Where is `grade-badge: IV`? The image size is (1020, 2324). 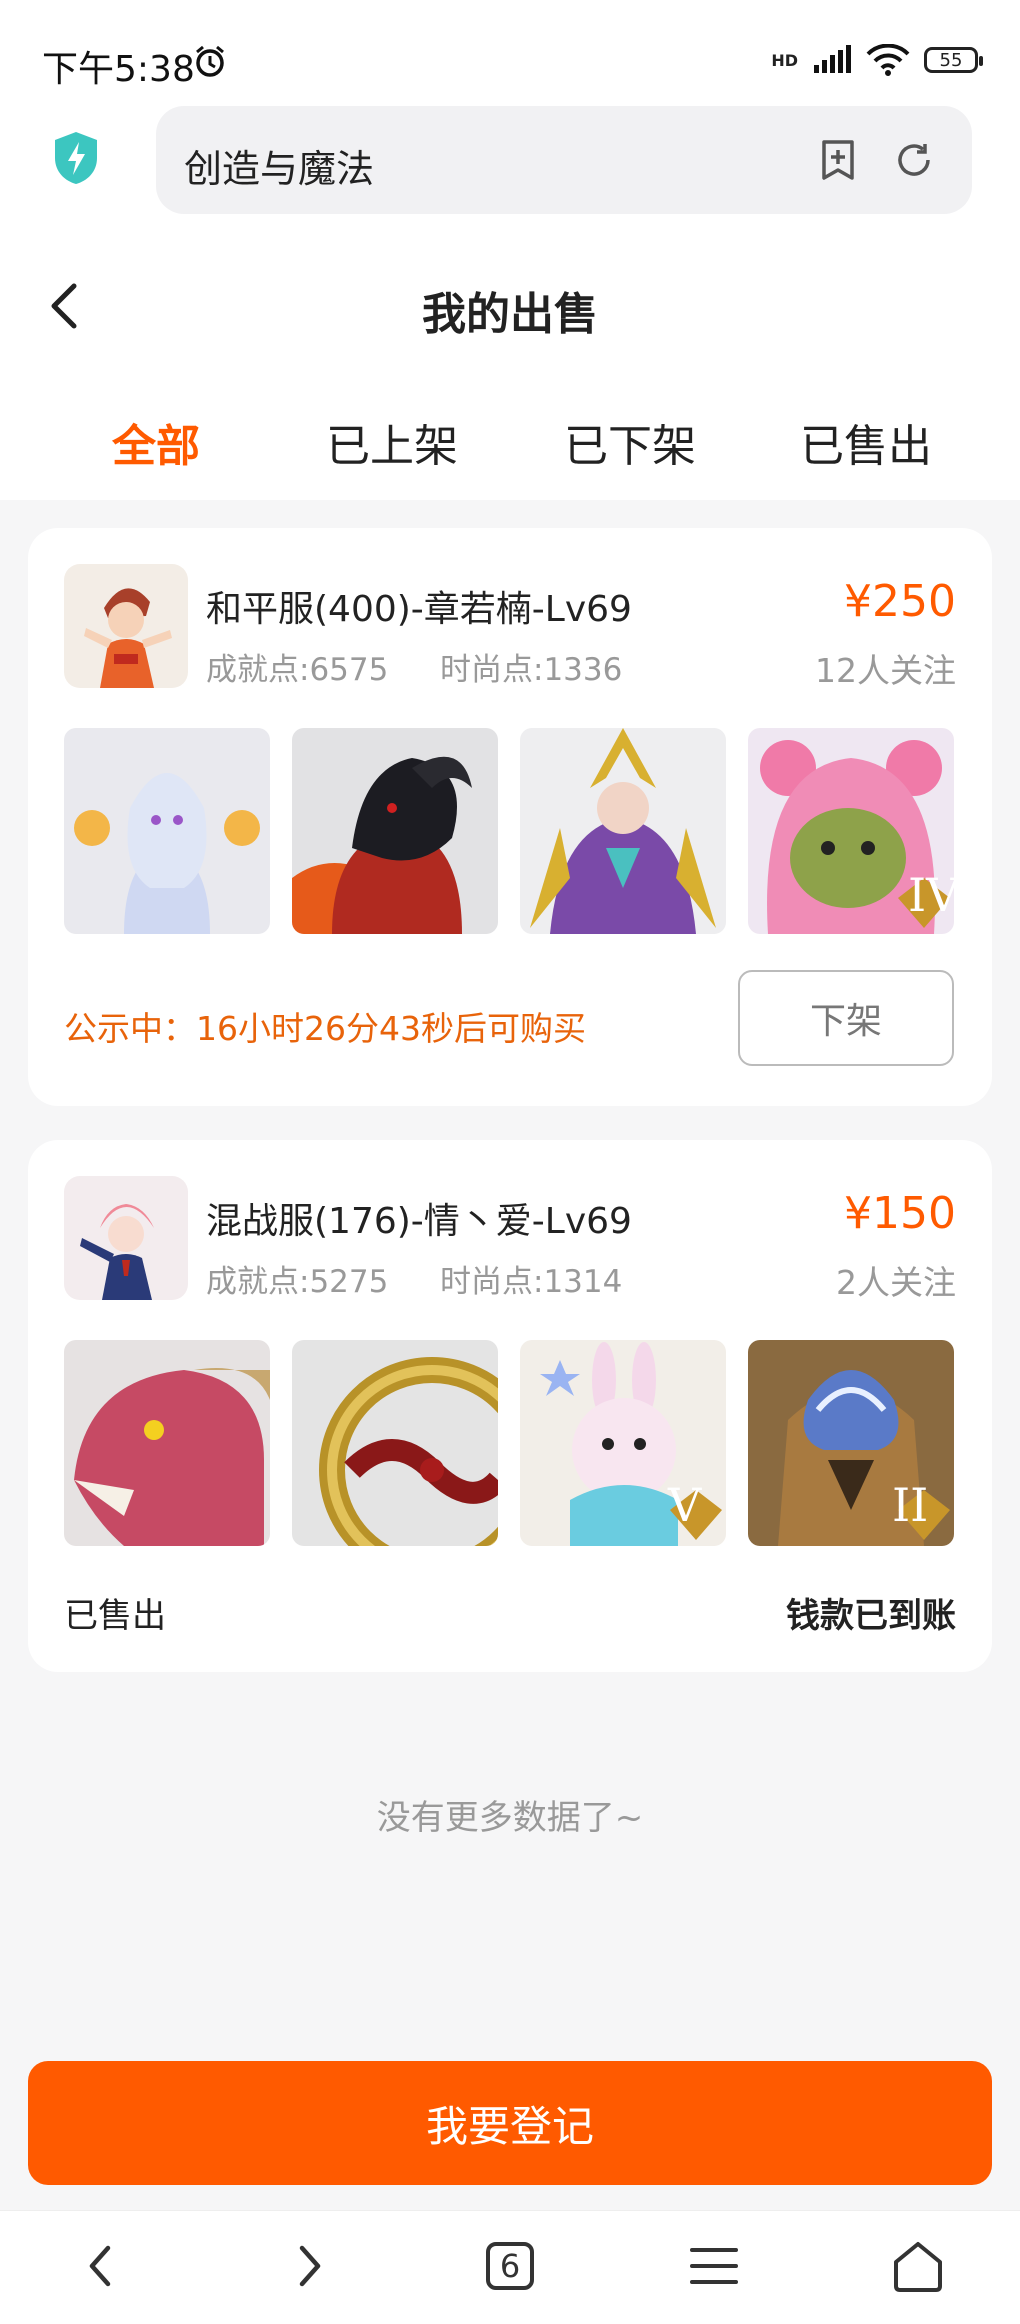
grade-badge: IV is located at coordinates (934, 895).